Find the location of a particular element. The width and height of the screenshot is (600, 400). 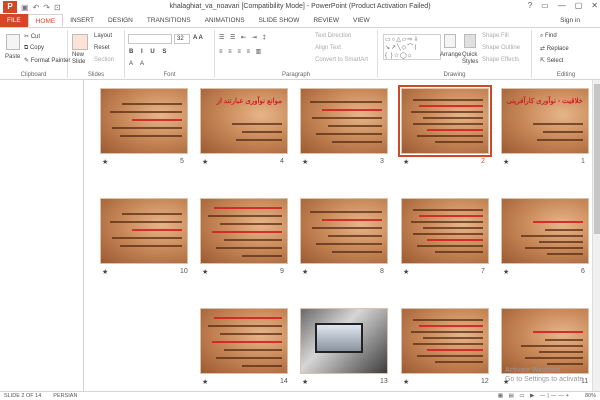

zoom-level: 80% is located at coordinates (590, 396).